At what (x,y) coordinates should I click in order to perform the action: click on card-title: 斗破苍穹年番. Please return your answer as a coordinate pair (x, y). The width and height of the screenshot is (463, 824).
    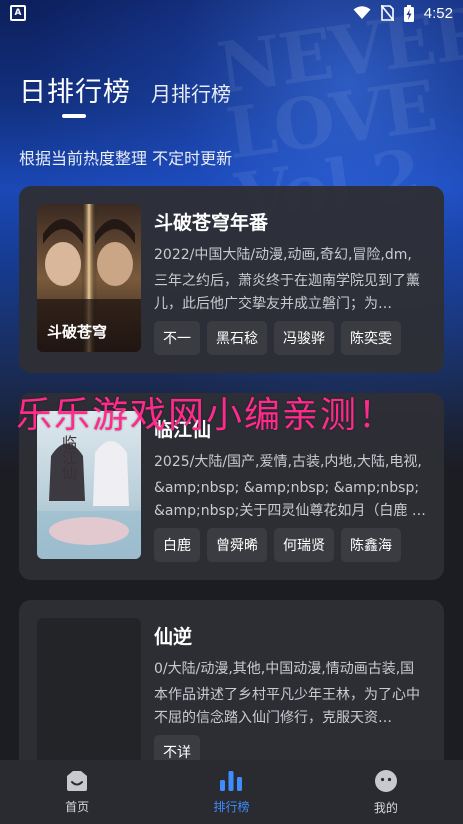
    Looking at the image, I should click on (211, 221).